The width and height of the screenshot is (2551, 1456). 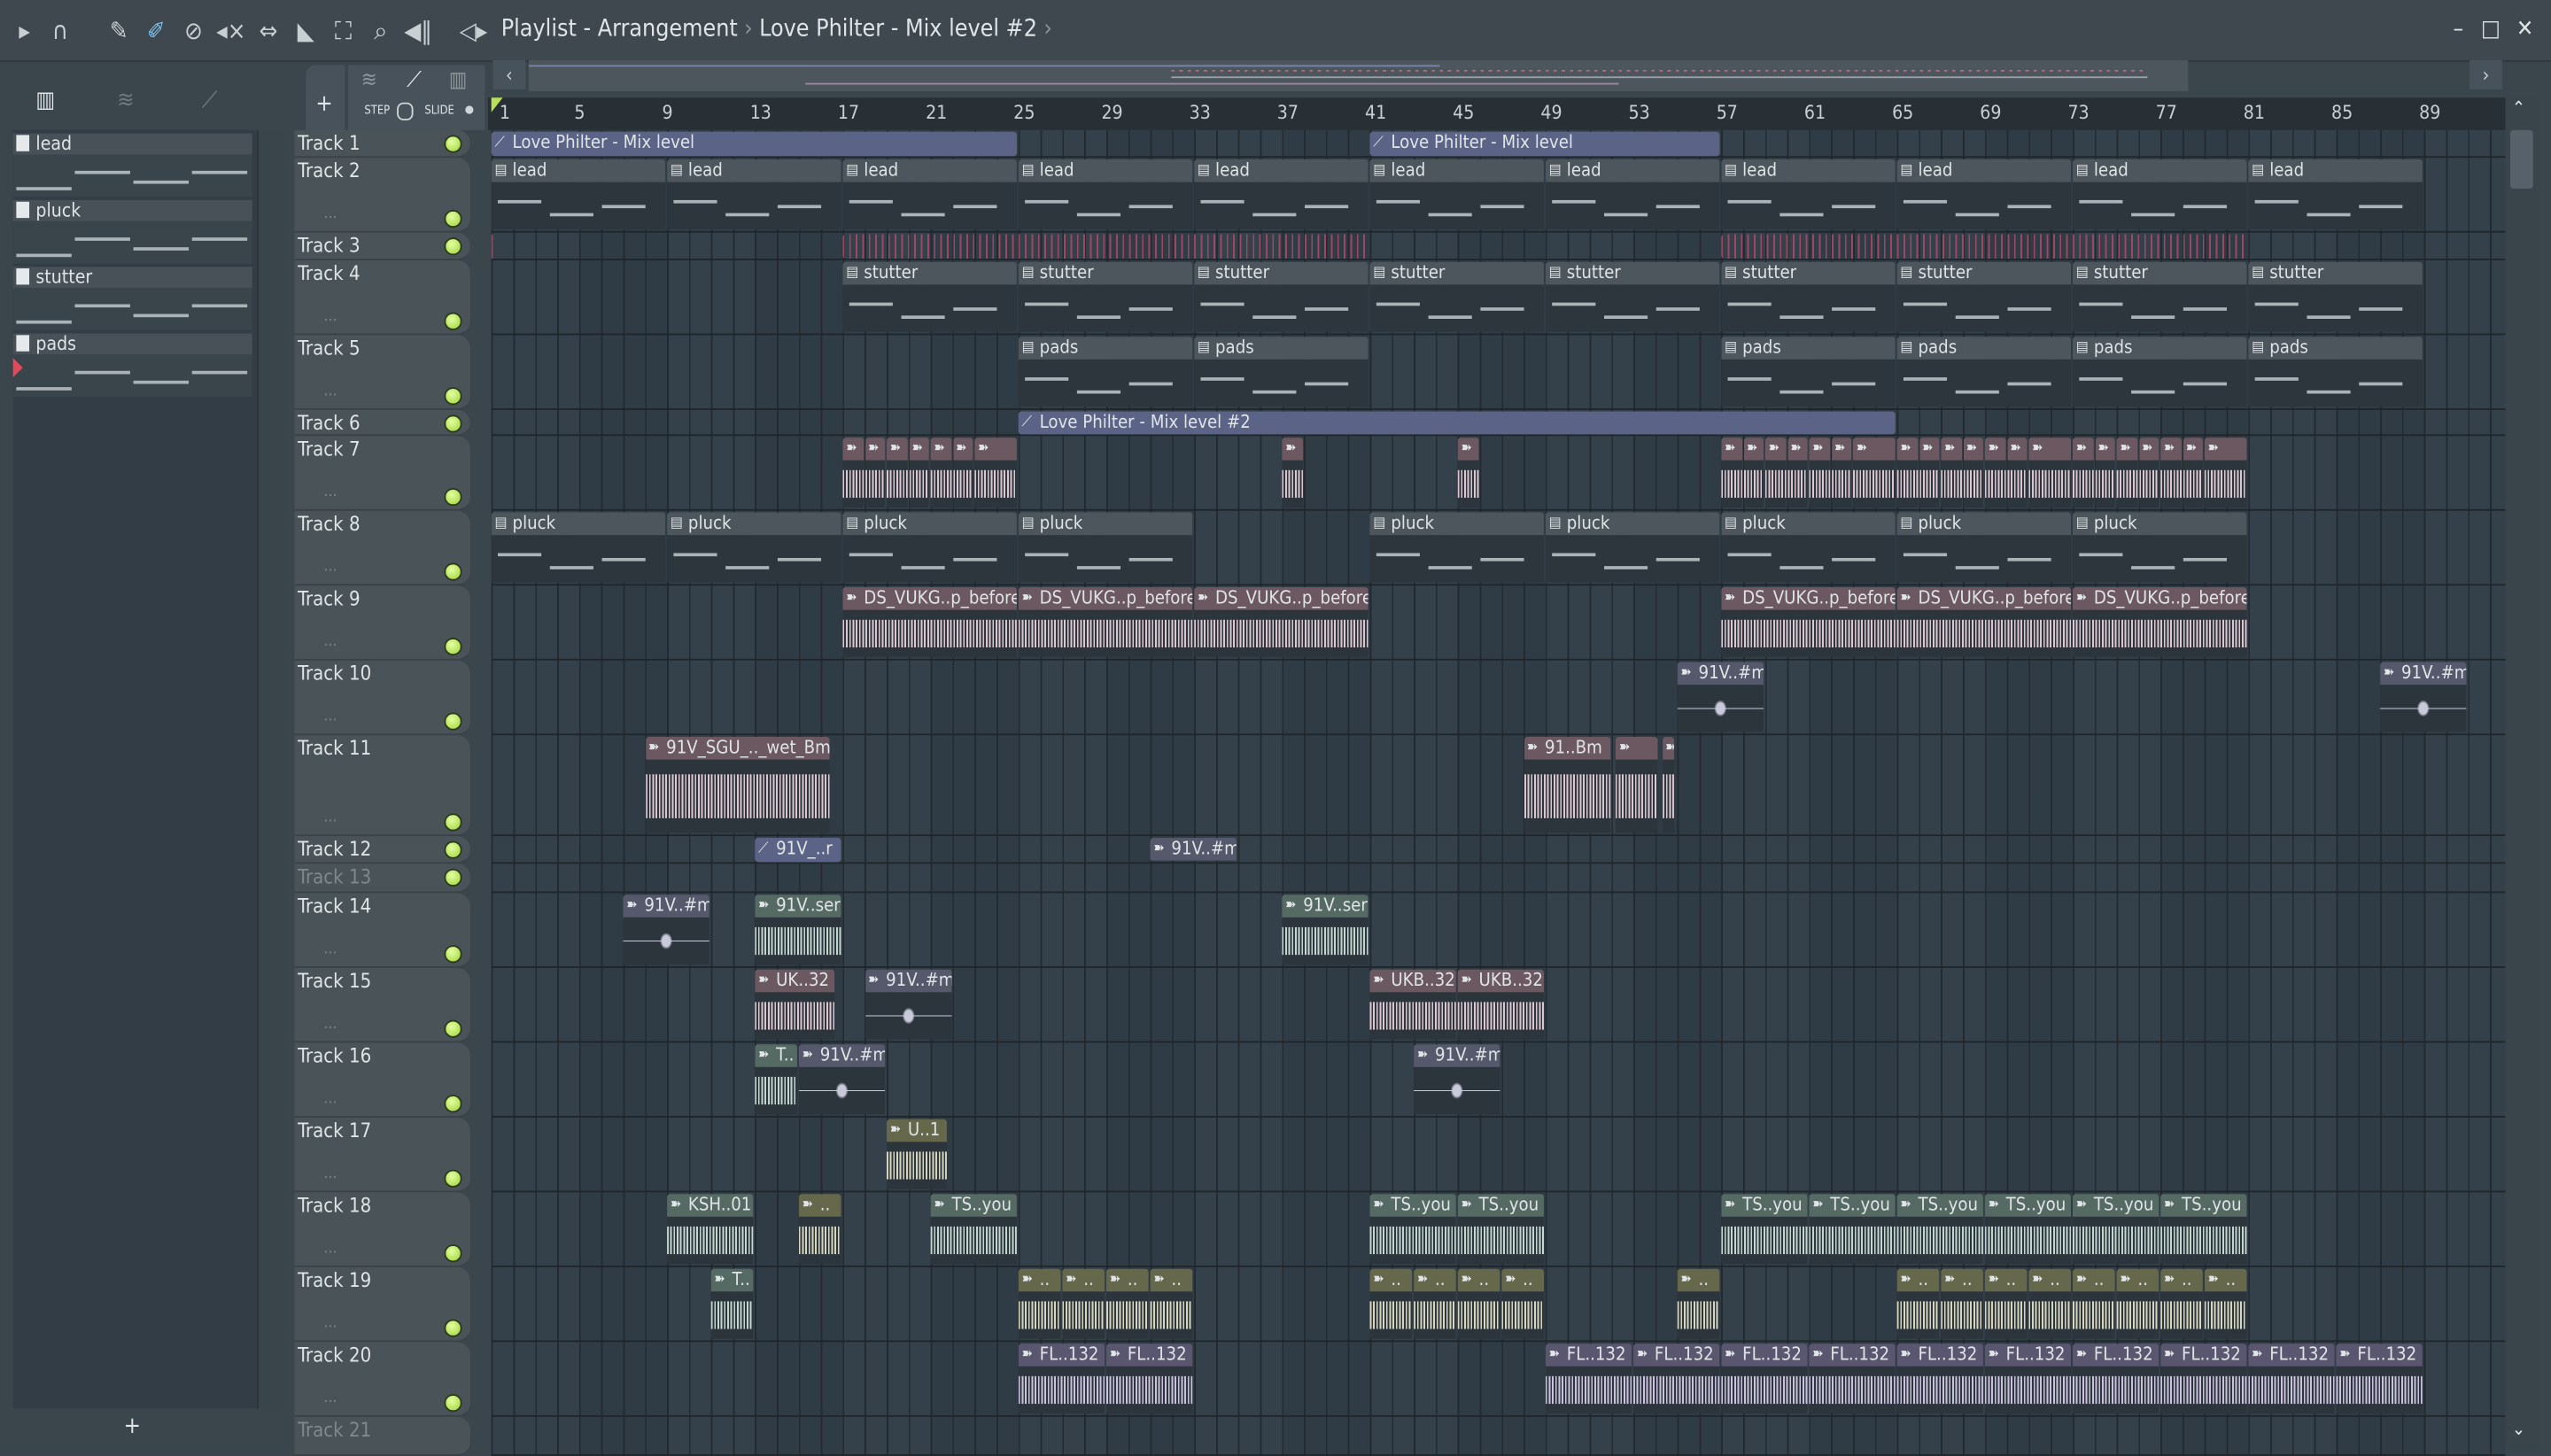 I want to click on clip-header: ➽ DS_VUKG..p_before, so click(x=1984, y=598).